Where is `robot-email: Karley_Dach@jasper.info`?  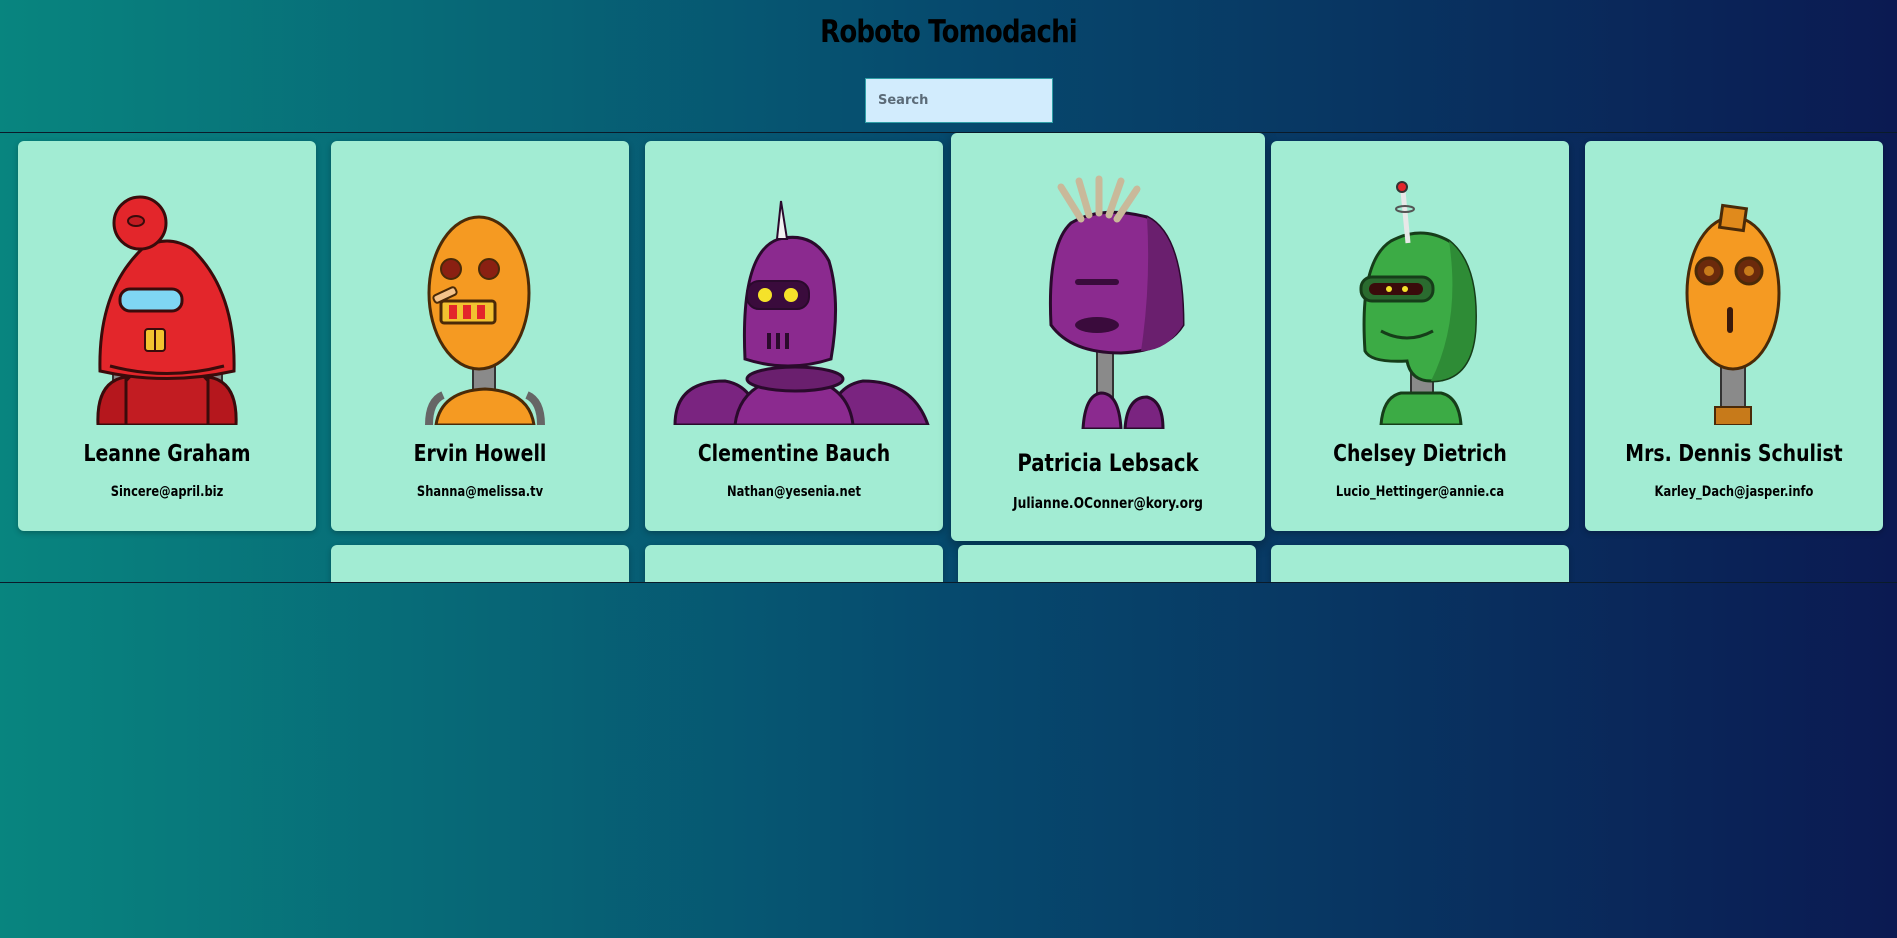 robot-email: Karley_Dach@jasper.info is located at coordinates (1734, 492).